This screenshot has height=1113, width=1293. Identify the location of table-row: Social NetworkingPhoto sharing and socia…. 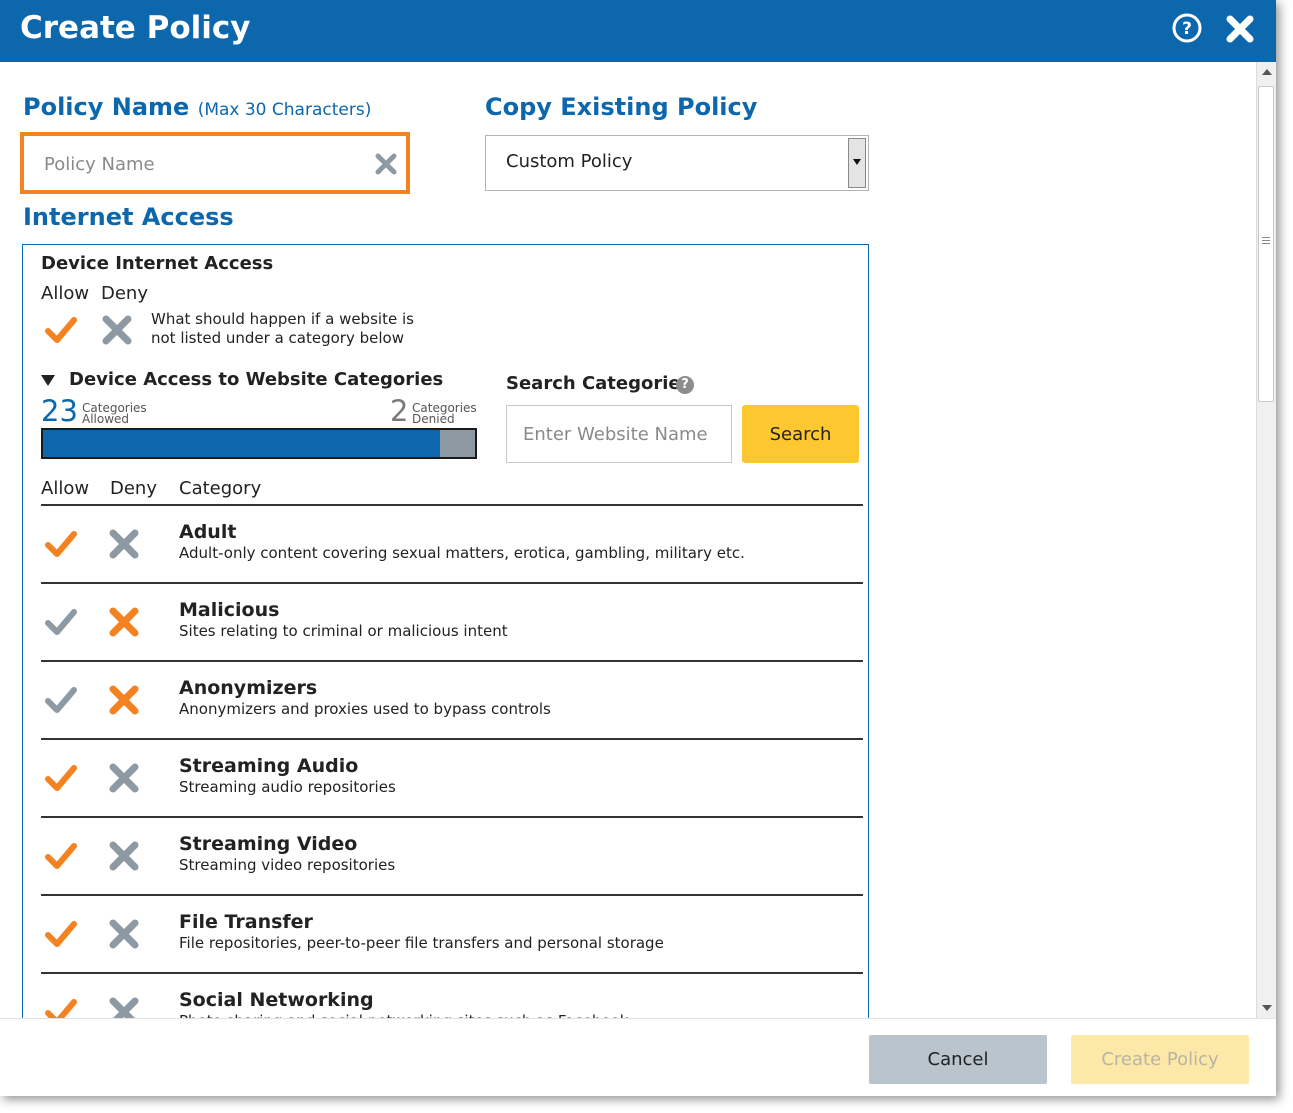
(445, 996).